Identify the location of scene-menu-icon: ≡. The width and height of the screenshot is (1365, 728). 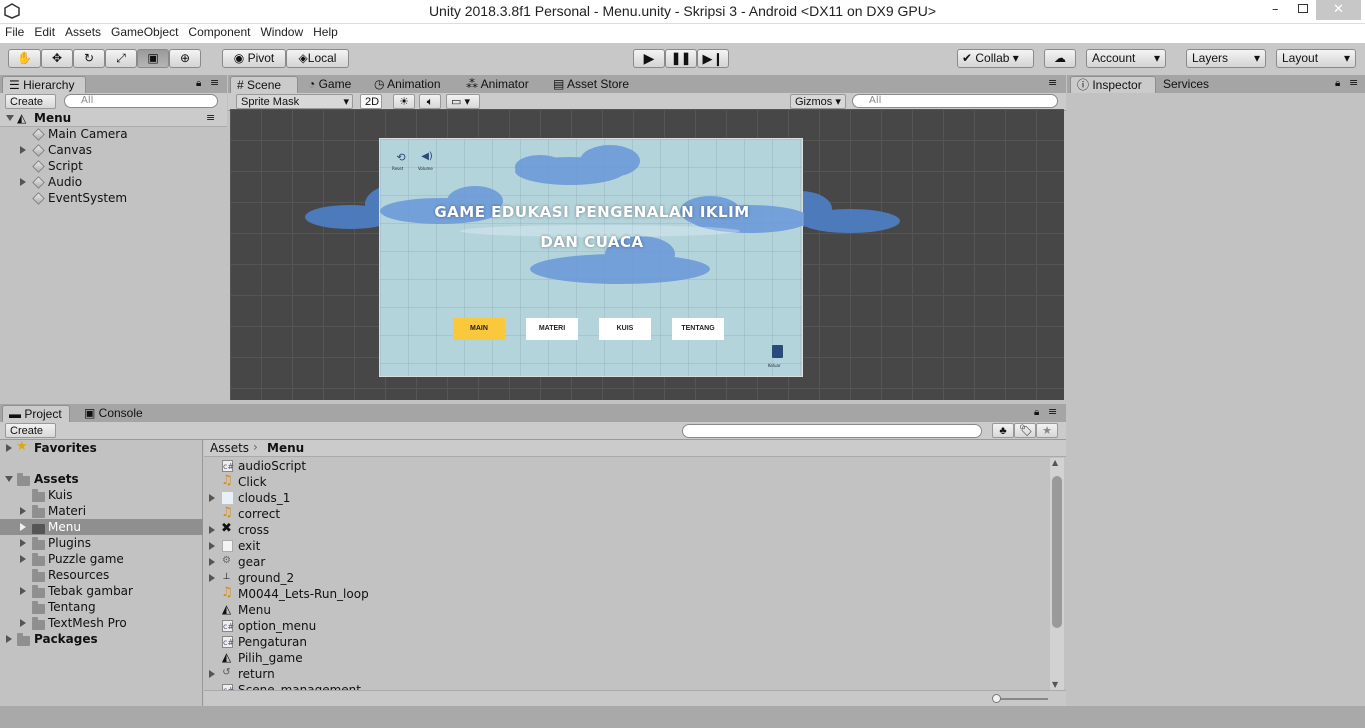
(210, 118).